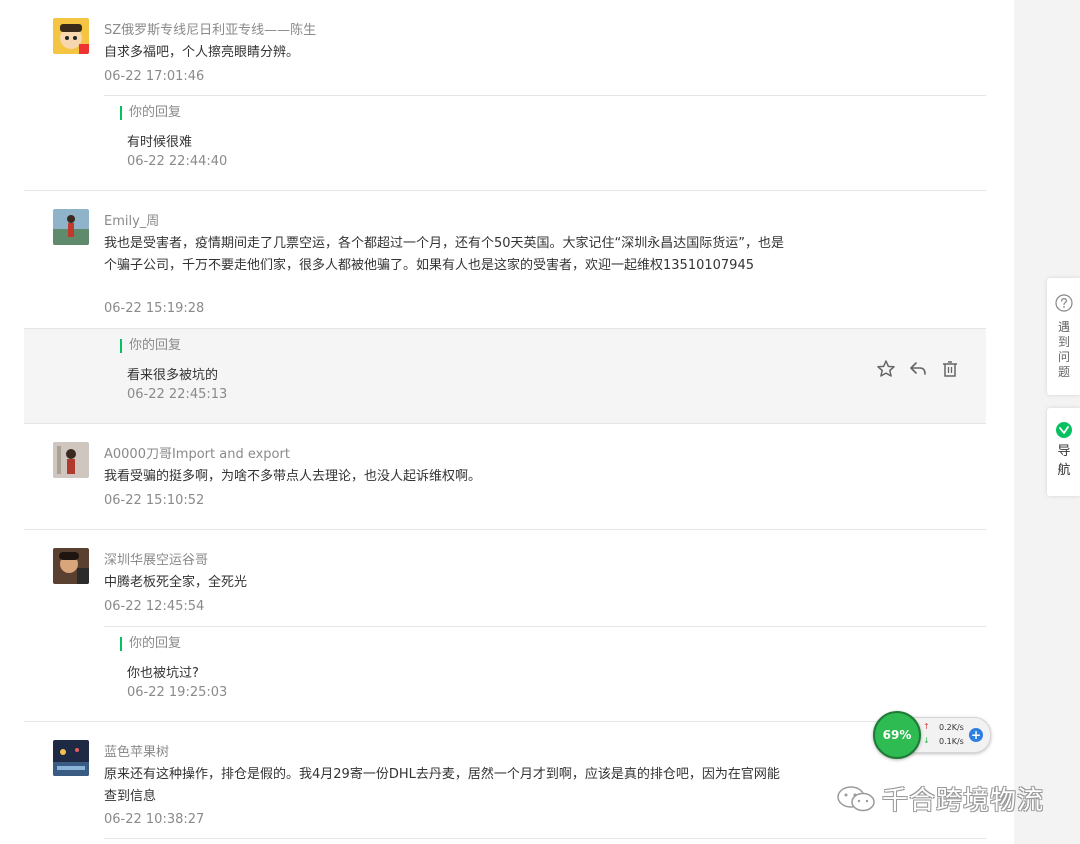 This screenshot has height=844, width=1080. Describe the element at coordinates (197, 454) in the screenshot. I see `comment-nickname: A0000刀哥Import and export` at that location.